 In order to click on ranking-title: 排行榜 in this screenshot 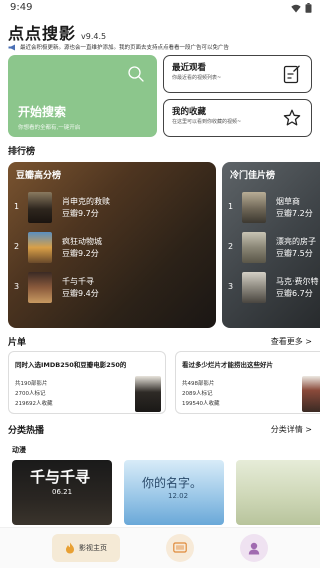, I will do `click(22, 152)`.